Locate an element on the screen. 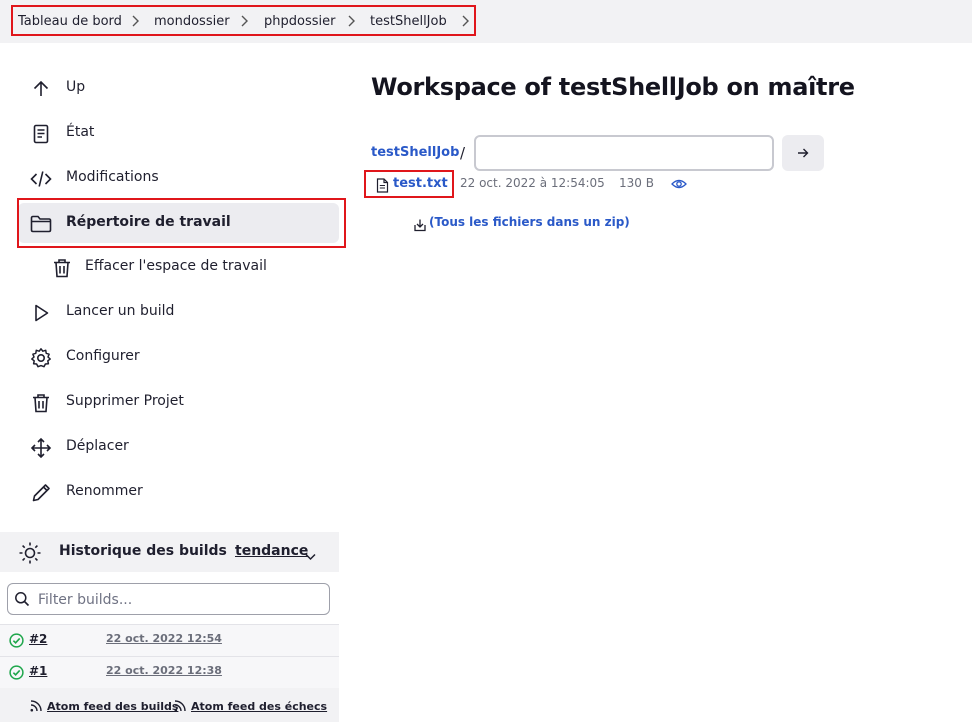  sidebar-item-workspace: Répertoire de travail is located at coordinates (178, 223).